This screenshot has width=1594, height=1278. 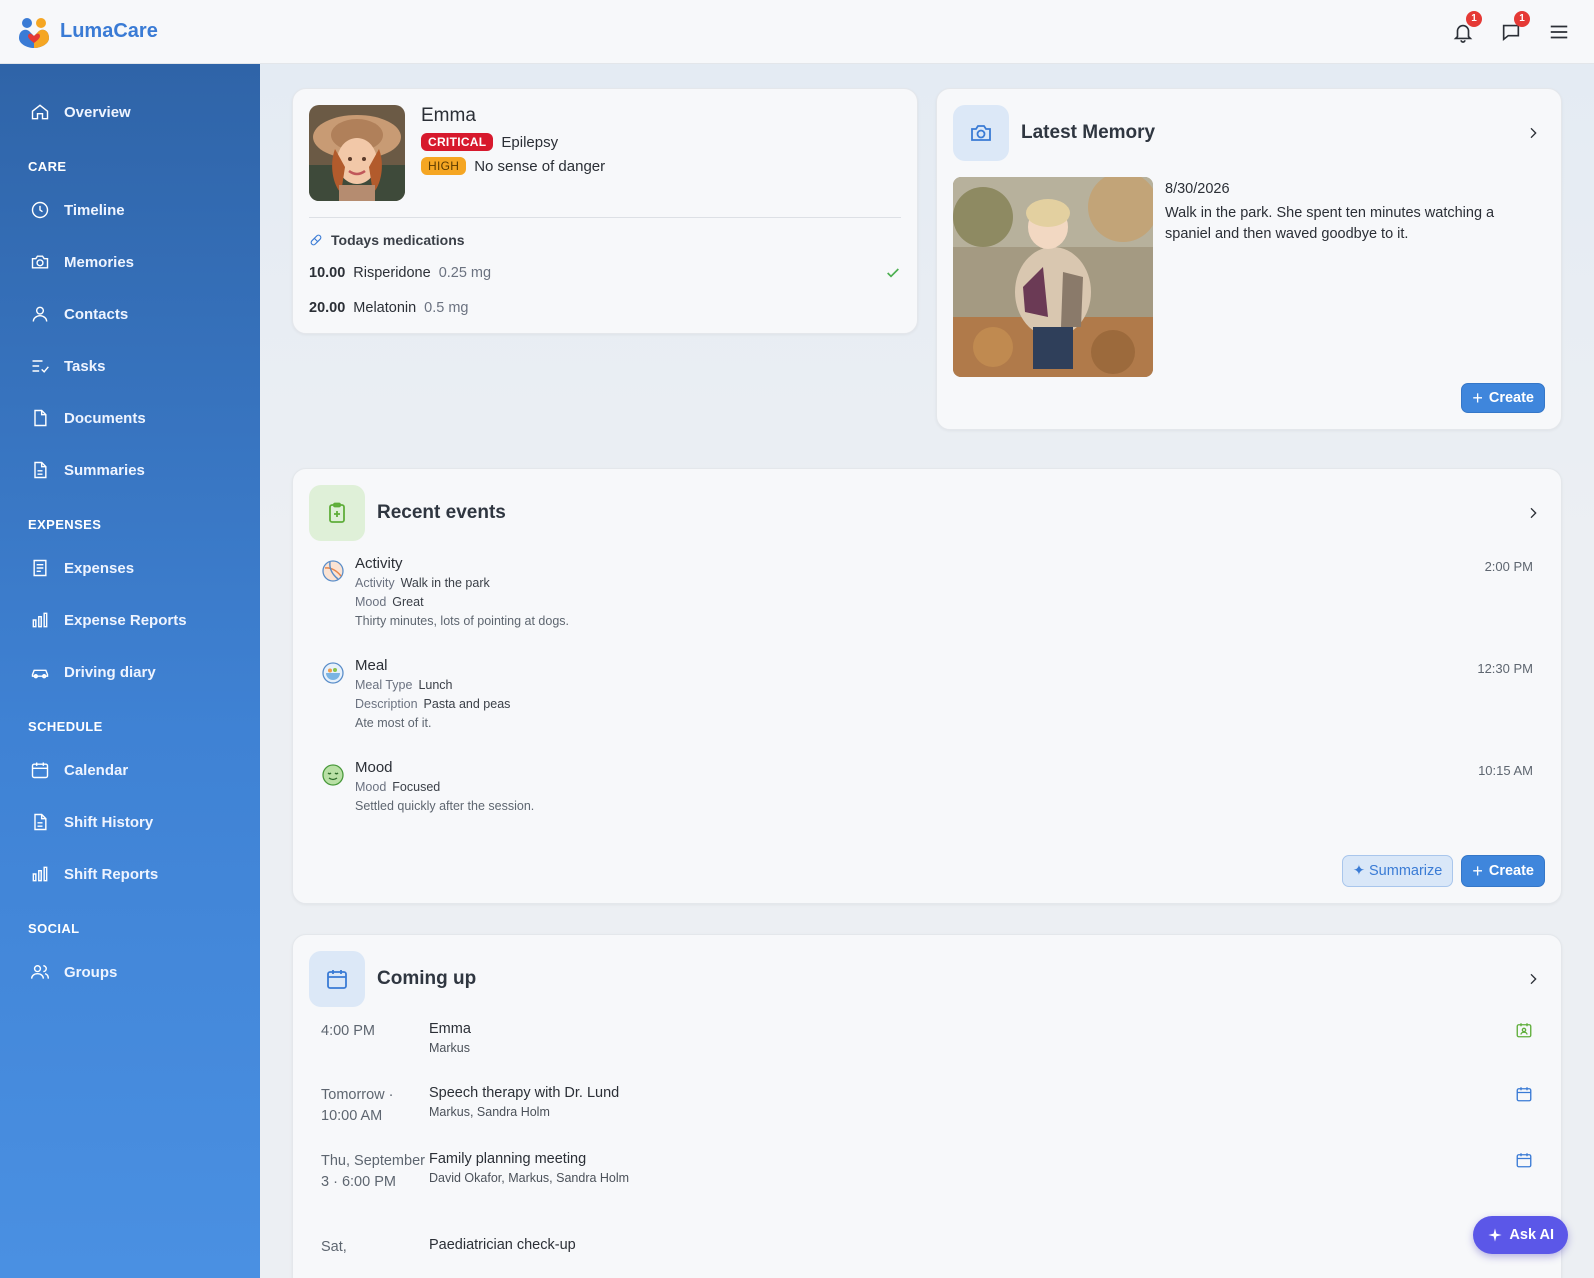 I want to click on sidebar-item-summaries: Summaries, so click(x=130, y=470).